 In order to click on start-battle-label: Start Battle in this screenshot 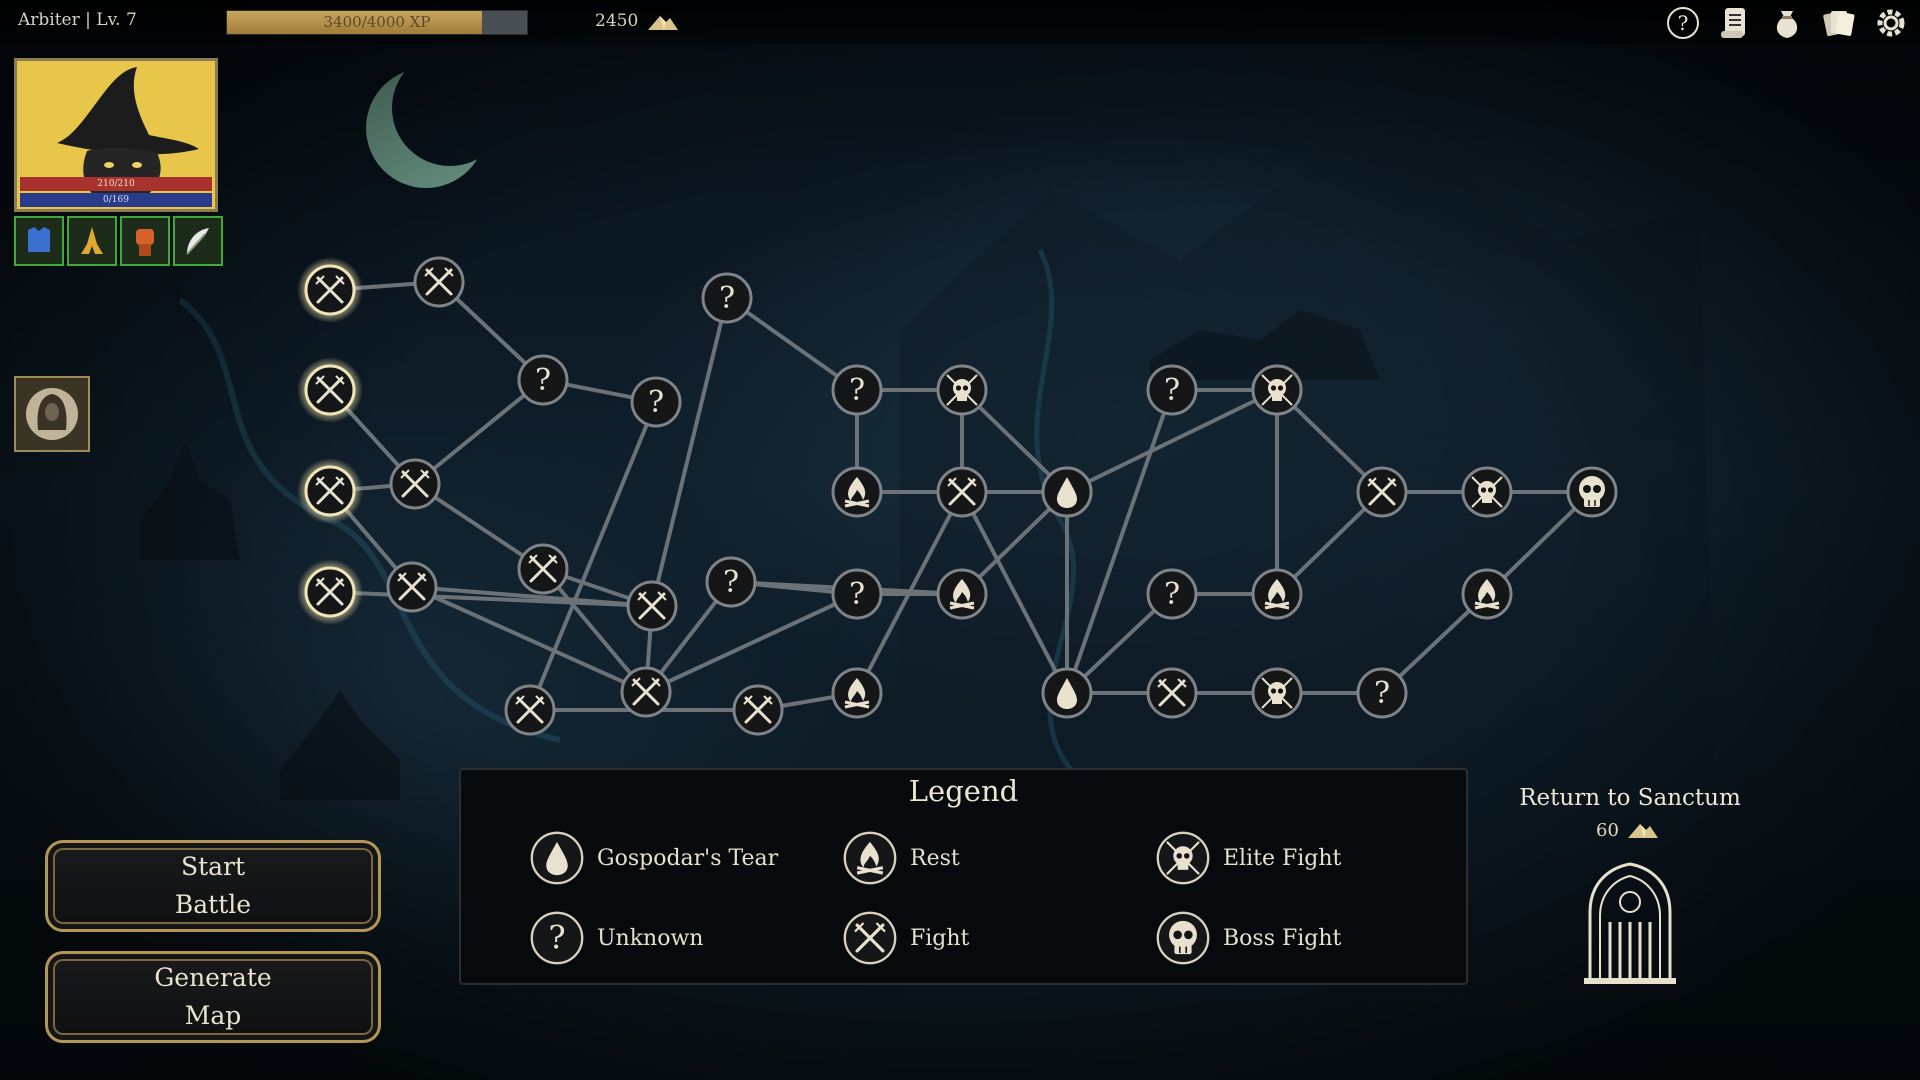, I will do `click(213, 885)`.